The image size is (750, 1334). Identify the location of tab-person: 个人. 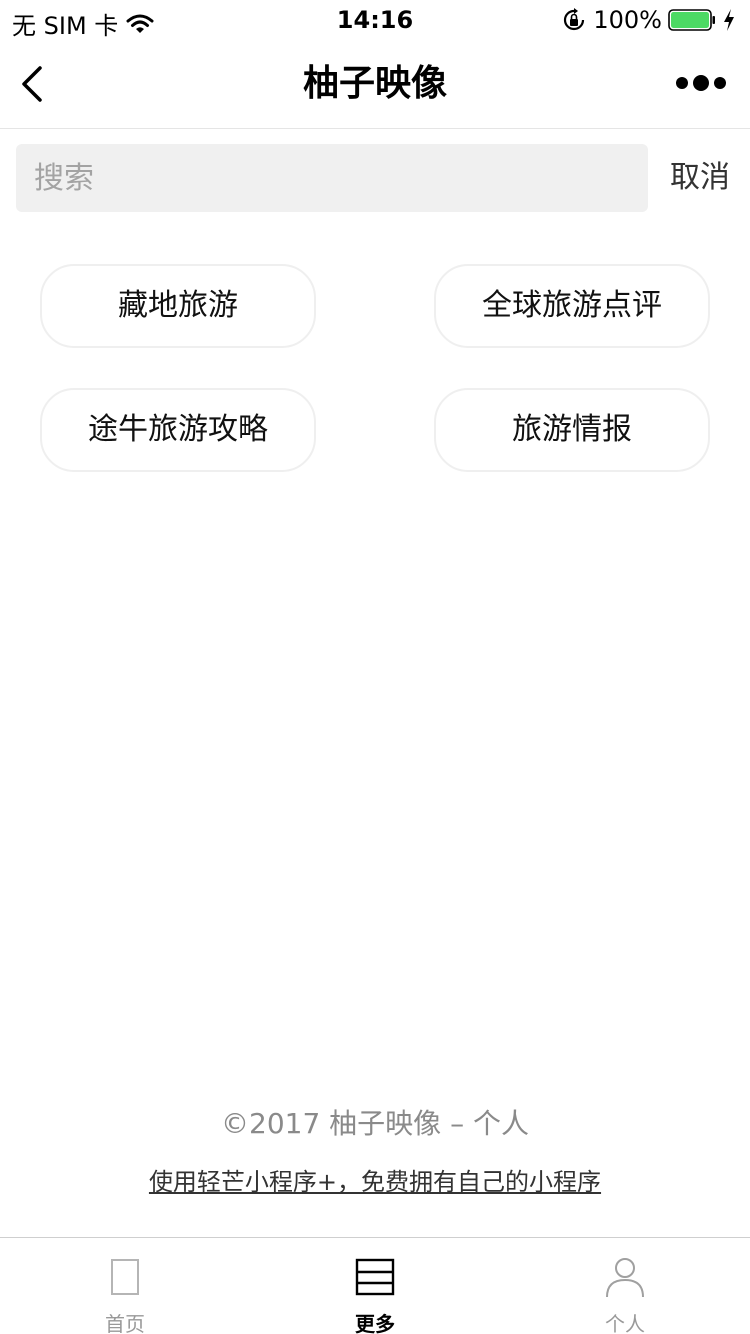
(625, 1286).